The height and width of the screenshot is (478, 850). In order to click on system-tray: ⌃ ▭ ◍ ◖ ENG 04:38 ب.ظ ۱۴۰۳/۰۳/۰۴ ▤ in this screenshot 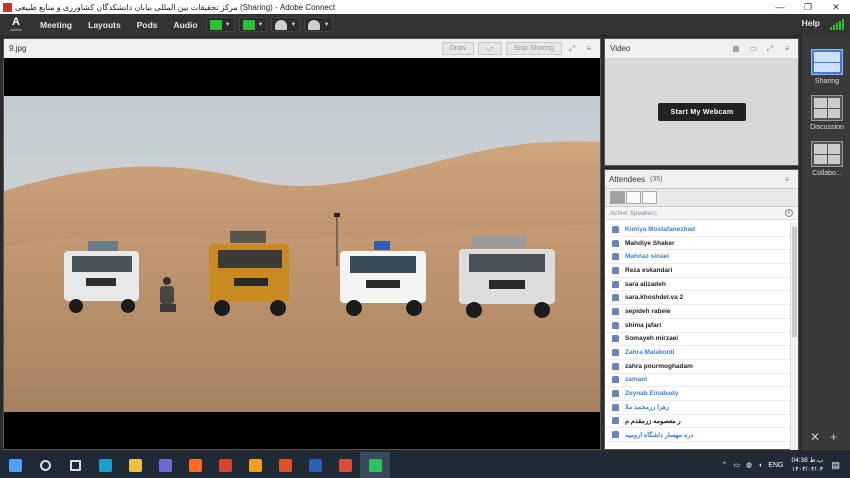, I will do `click(785, 465)`.